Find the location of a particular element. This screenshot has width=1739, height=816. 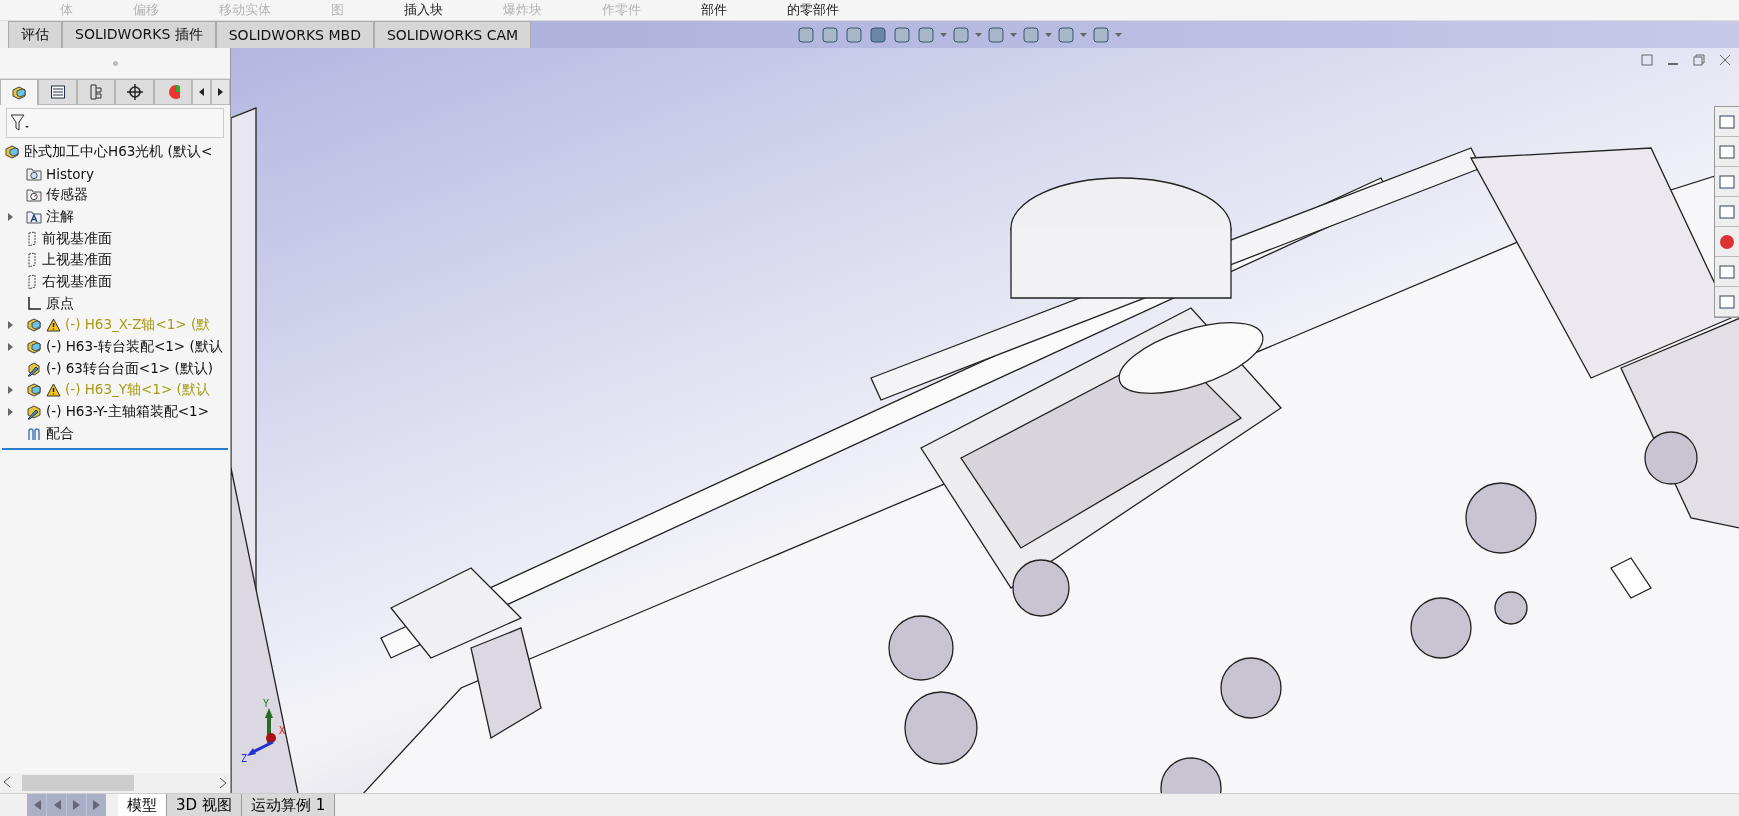

annotation-folder-icon is located at coordinates (34, 216).